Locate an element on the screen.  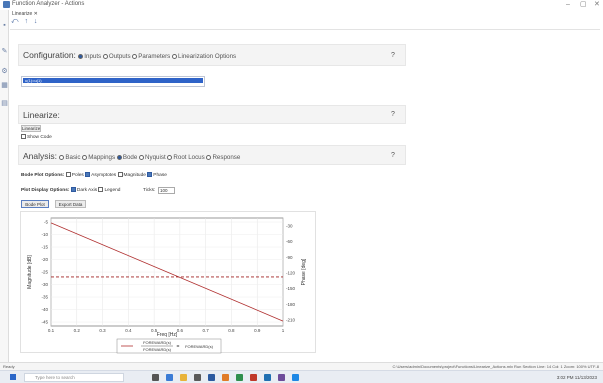
legend-numerator: FOREWARD(s) is located at coordinates (157, 342).